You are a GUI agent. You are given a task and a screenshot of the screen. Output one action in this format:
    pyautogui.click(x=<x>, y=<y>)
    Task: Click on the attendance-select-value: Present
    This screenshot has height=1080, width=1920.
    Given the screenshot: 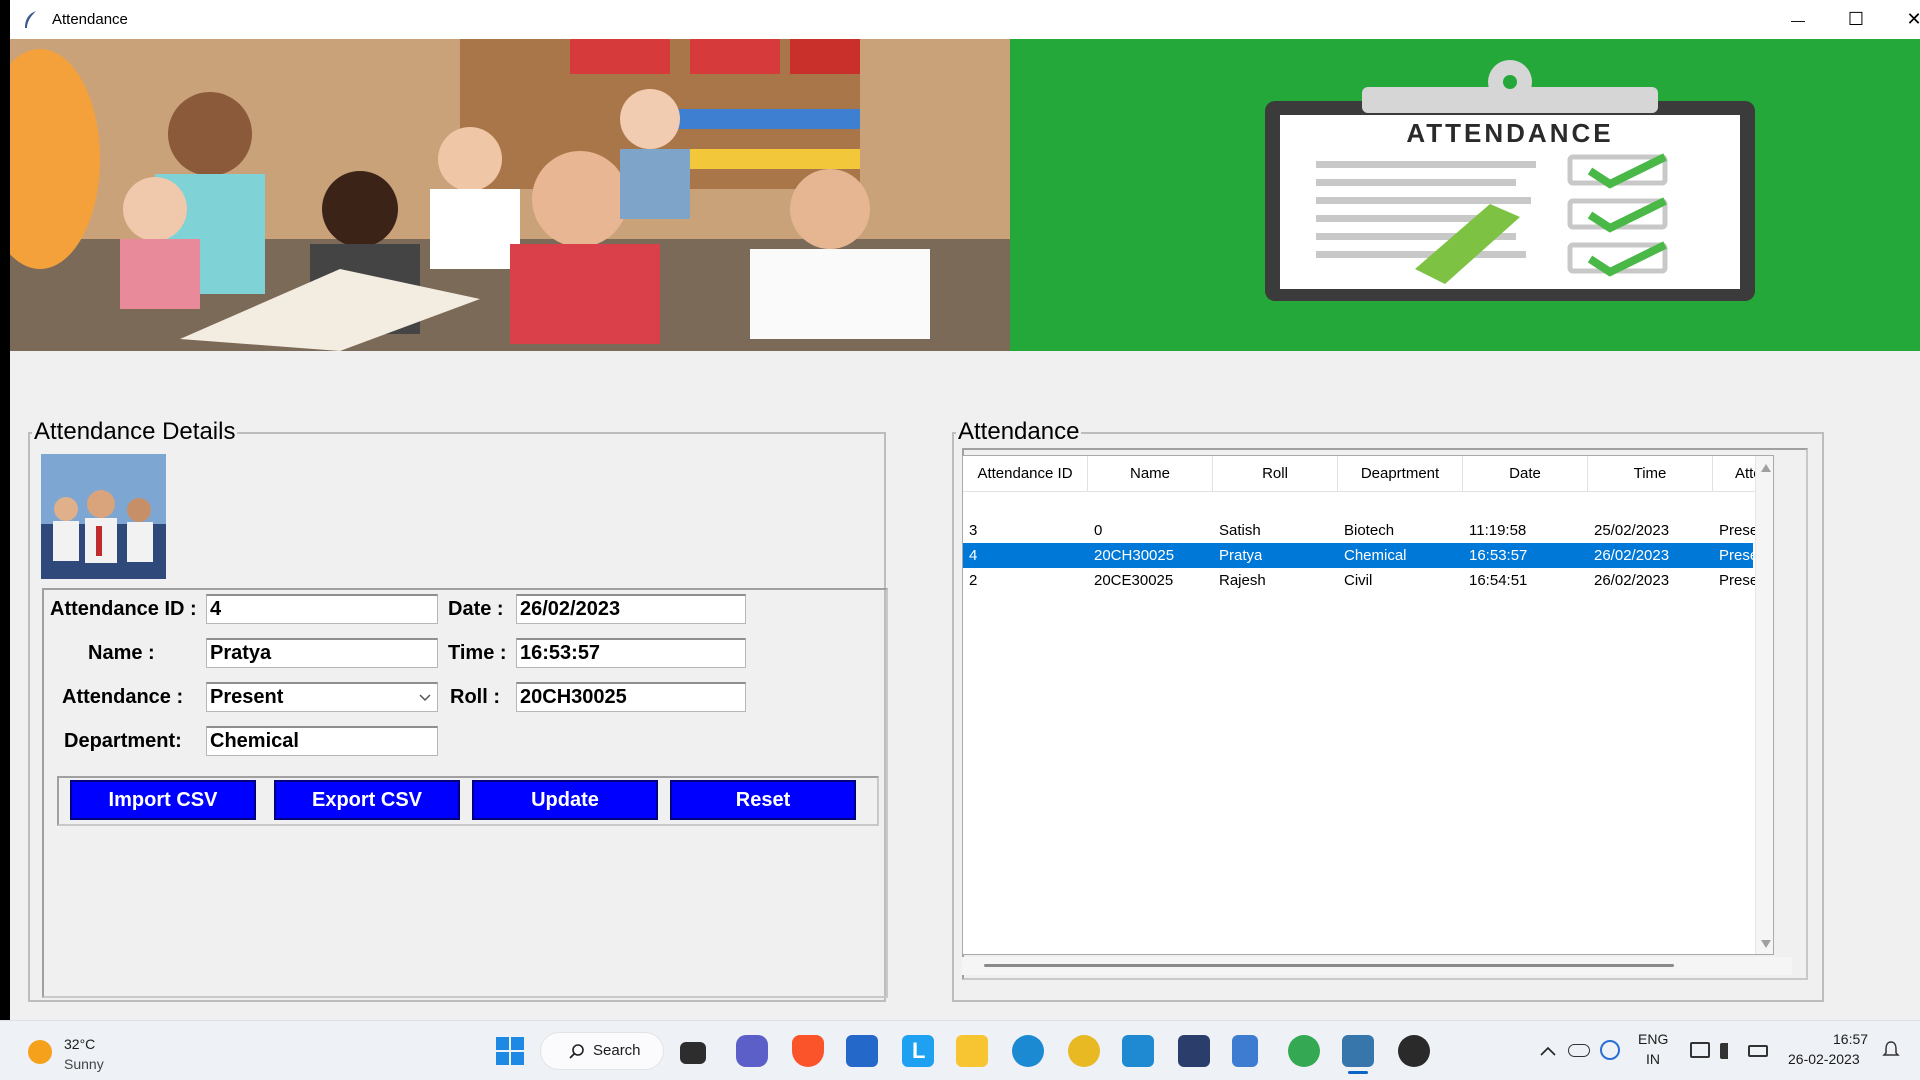 What is the action you would take?
    pyautogui.click(x=247, y=697)
    